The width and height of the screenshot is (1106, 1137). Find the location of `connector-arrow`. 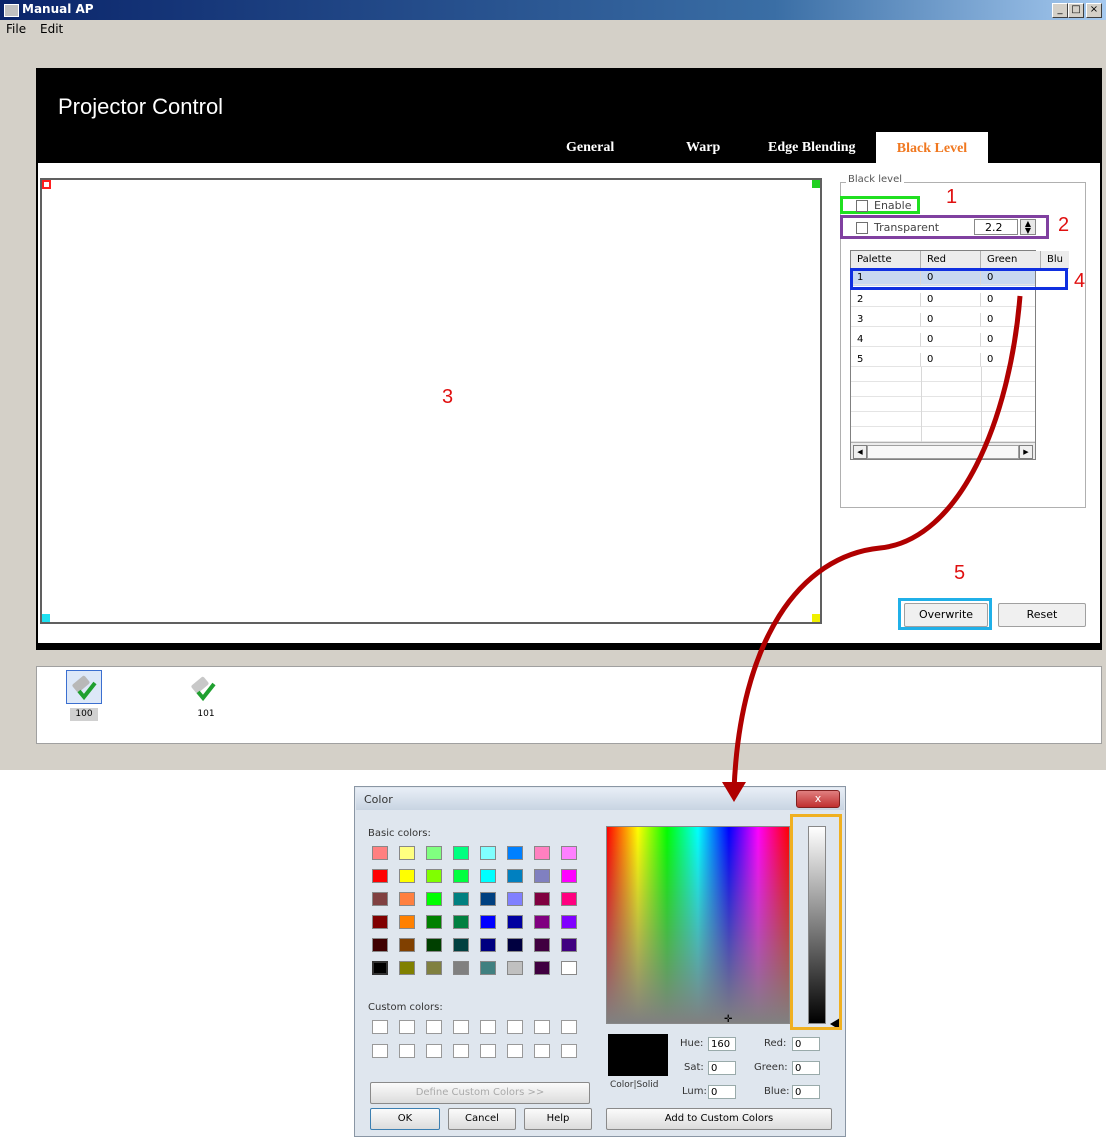

connector-arrow is located at coordinates (872, 548).